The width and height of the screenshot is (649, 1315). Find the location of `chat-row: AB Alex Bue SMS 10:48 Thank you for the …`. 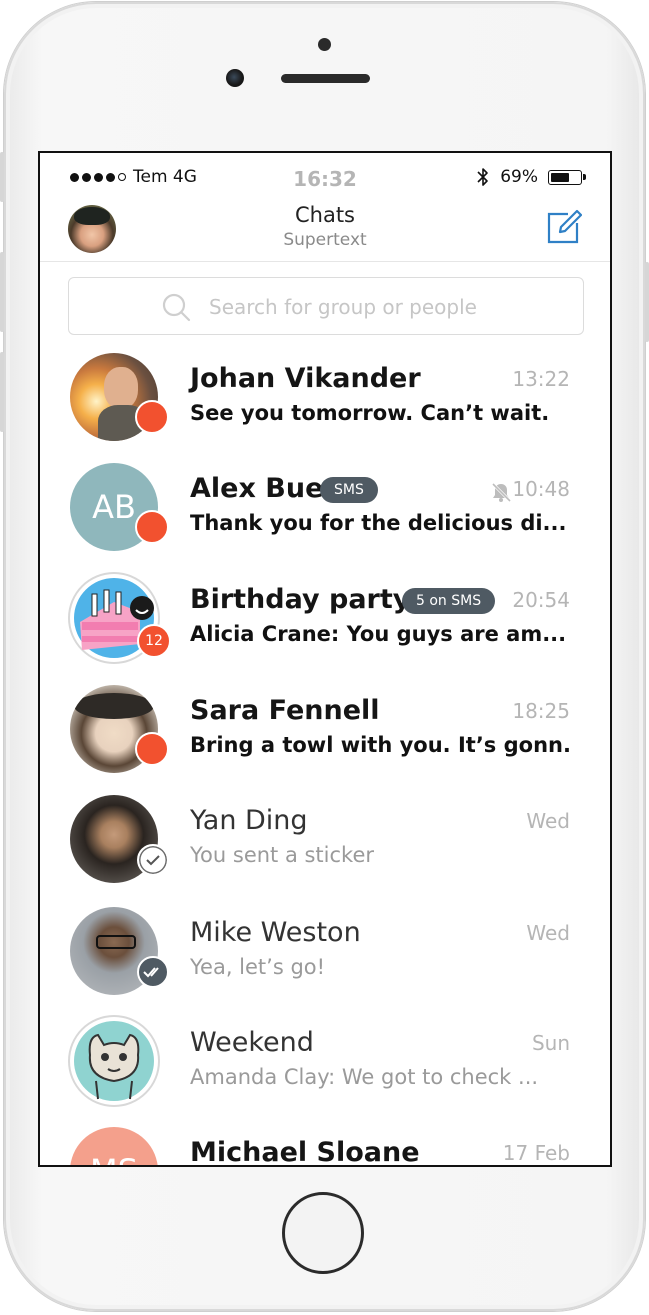

chat-row: AB Alex Bue SMS 10:48 Thank you for the … is located at coordinates (325, 518).